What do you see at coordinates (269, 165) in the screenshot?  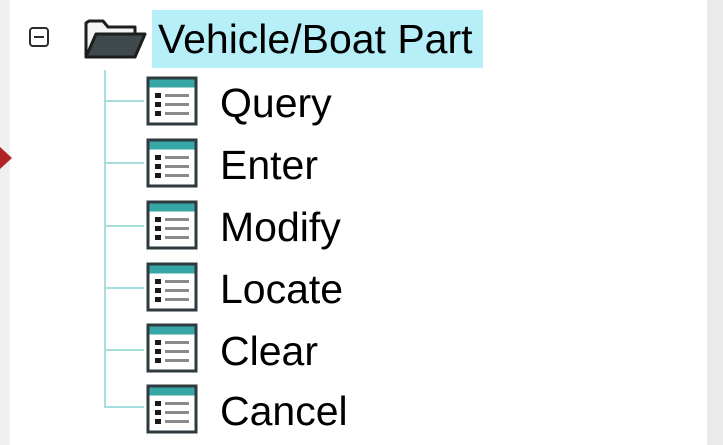 I see `tree-item-label: Enter` at bounding box center [269, 165].